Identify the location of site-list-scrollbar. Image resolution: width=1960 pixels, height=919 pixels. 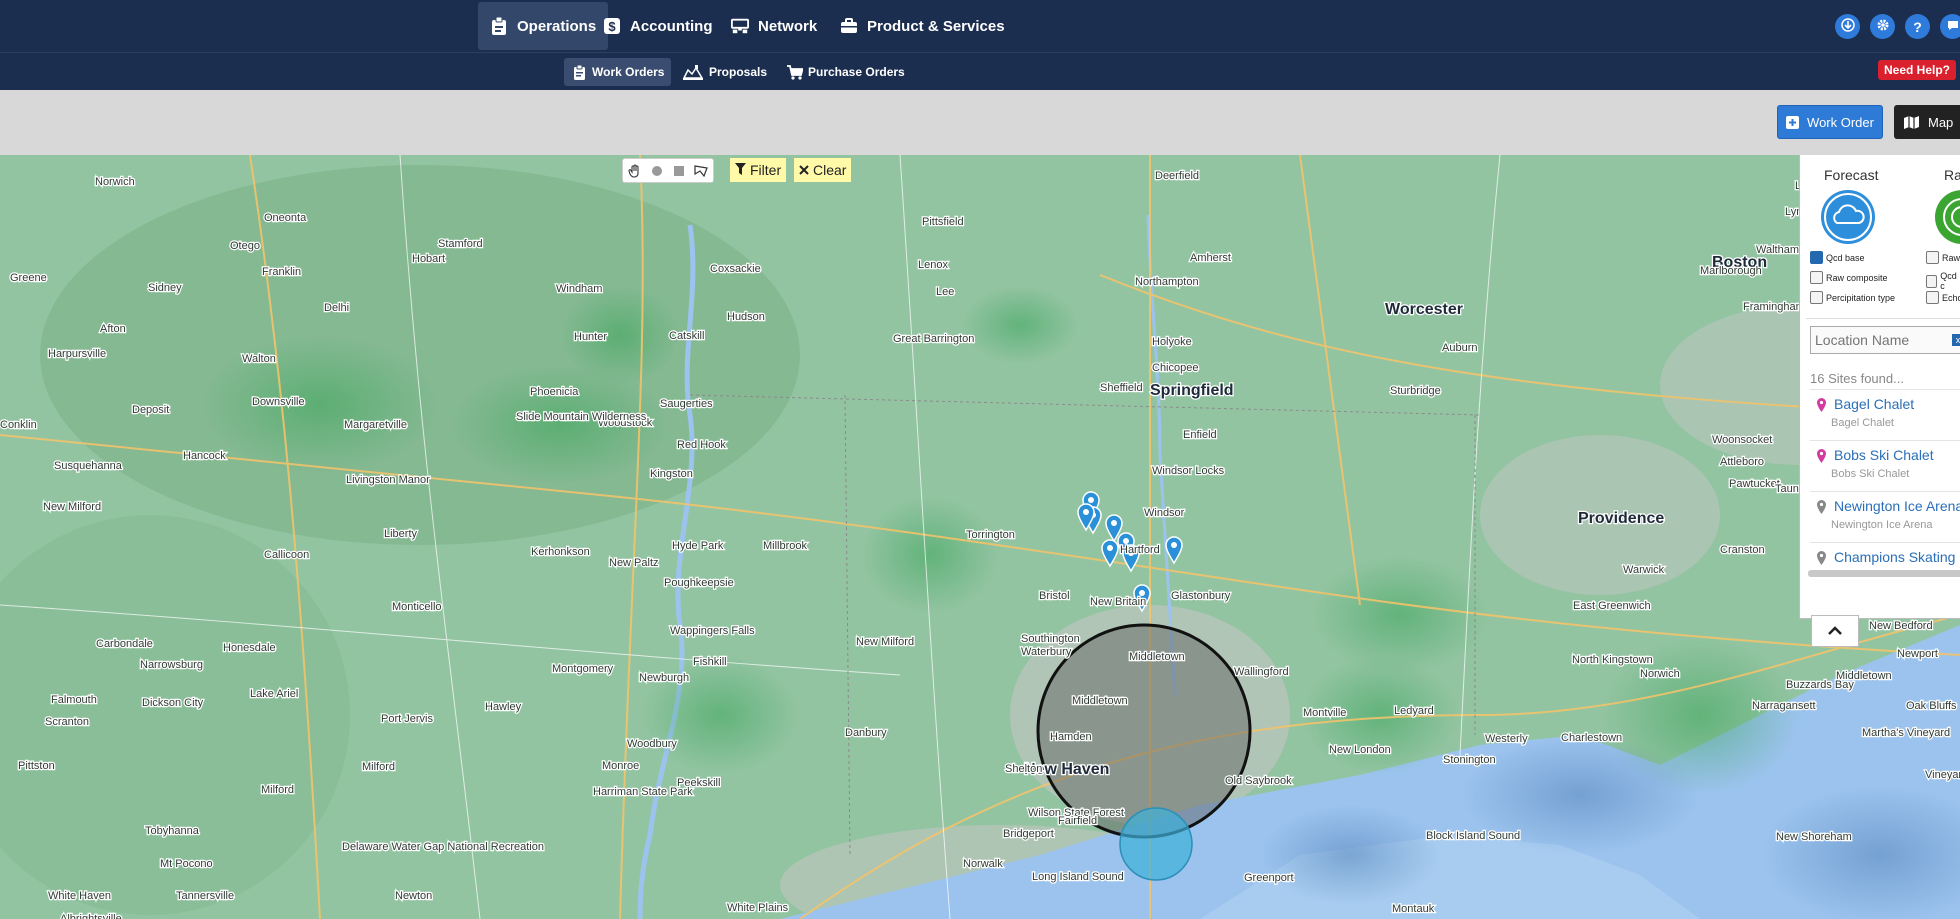
(1884, 573).